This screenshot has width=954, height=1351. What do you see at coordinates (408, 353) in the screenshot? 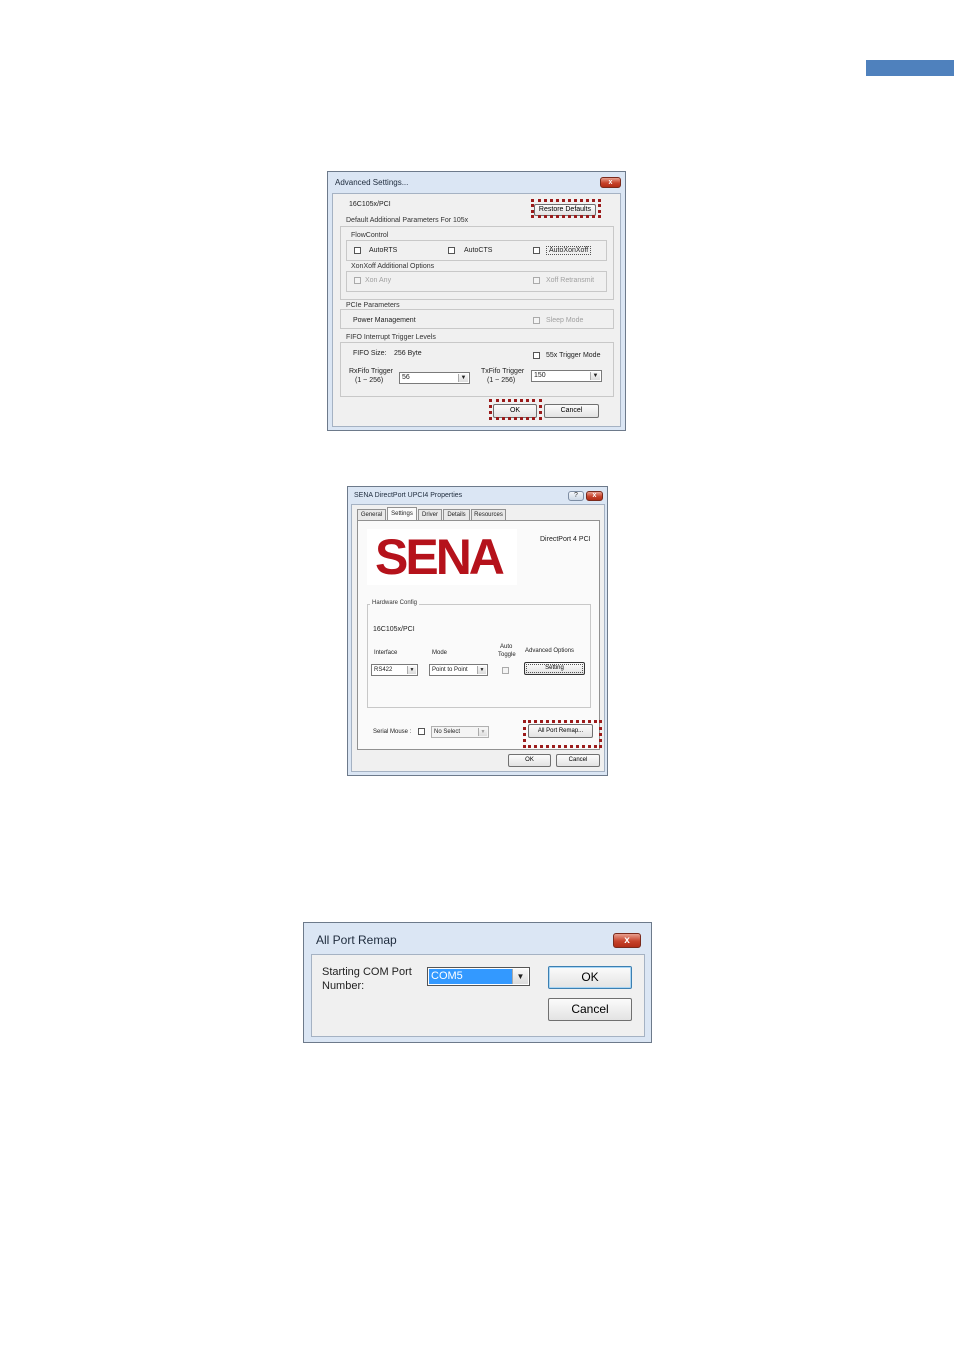
I see `fifo-size-value: 256 Byte` at bounding box center [408, 353].